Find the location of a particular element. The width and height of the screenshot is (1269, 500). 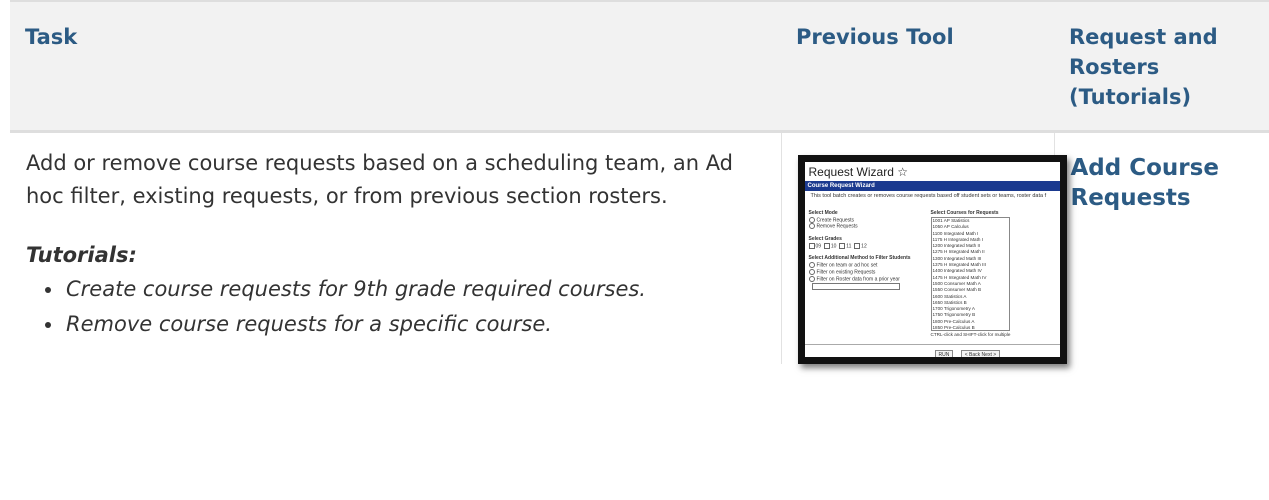

add-course-requests-link: Add Course Requests is located at coordinates (1145, 183).